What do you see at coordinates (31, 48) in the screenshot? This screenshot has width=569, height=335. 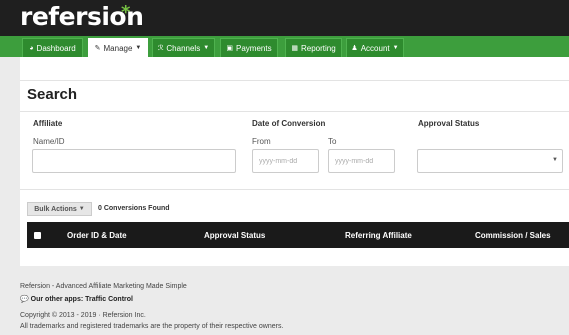 I see `dashboard-icon: ◕` at bounding box center [31, 48].